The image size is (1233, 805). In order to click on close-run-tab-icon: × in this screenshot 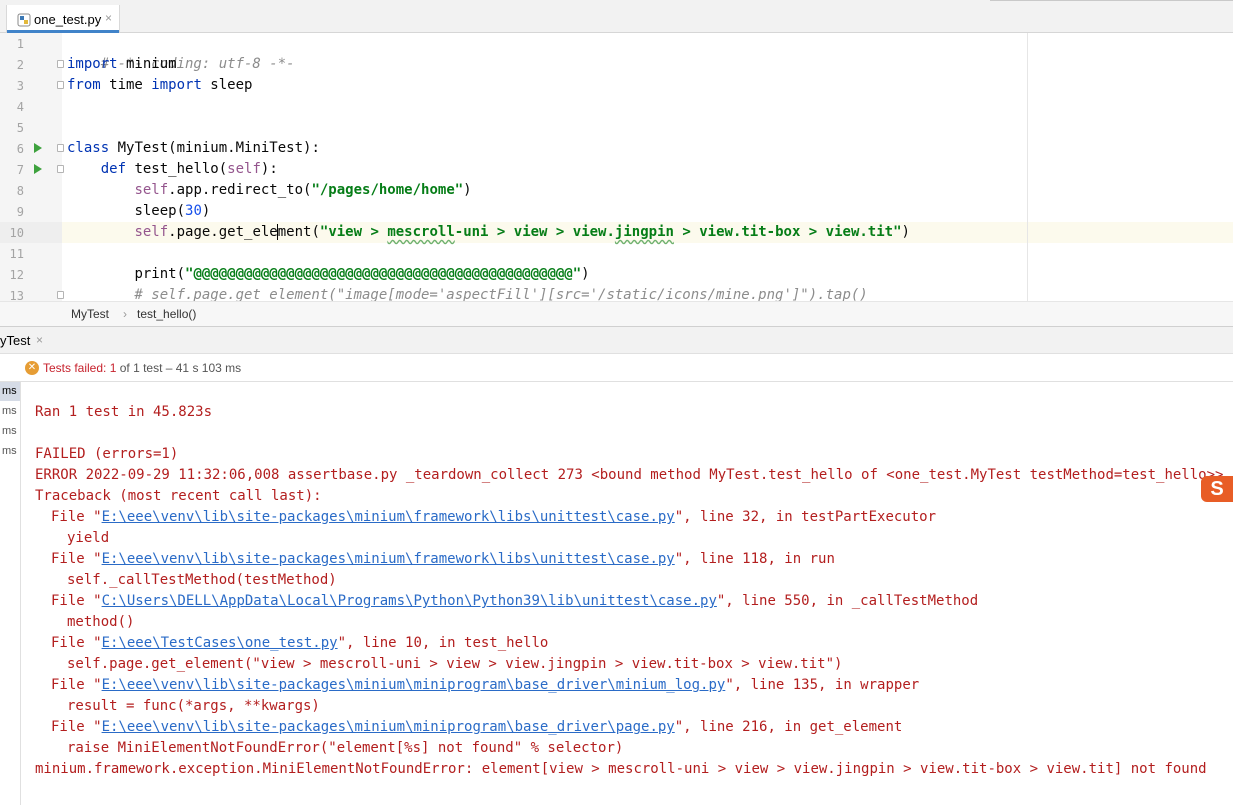, I will do `click(39, 340)`.